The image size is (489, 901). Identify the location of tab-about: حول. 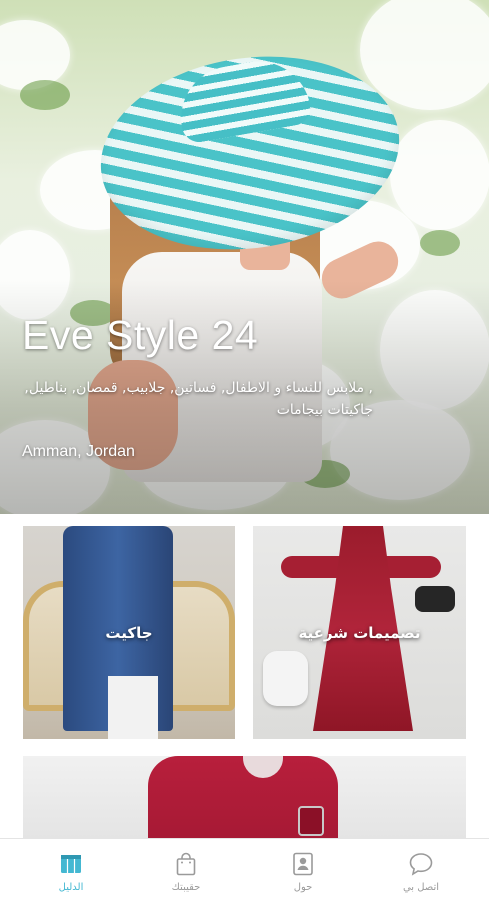
(303, 870).